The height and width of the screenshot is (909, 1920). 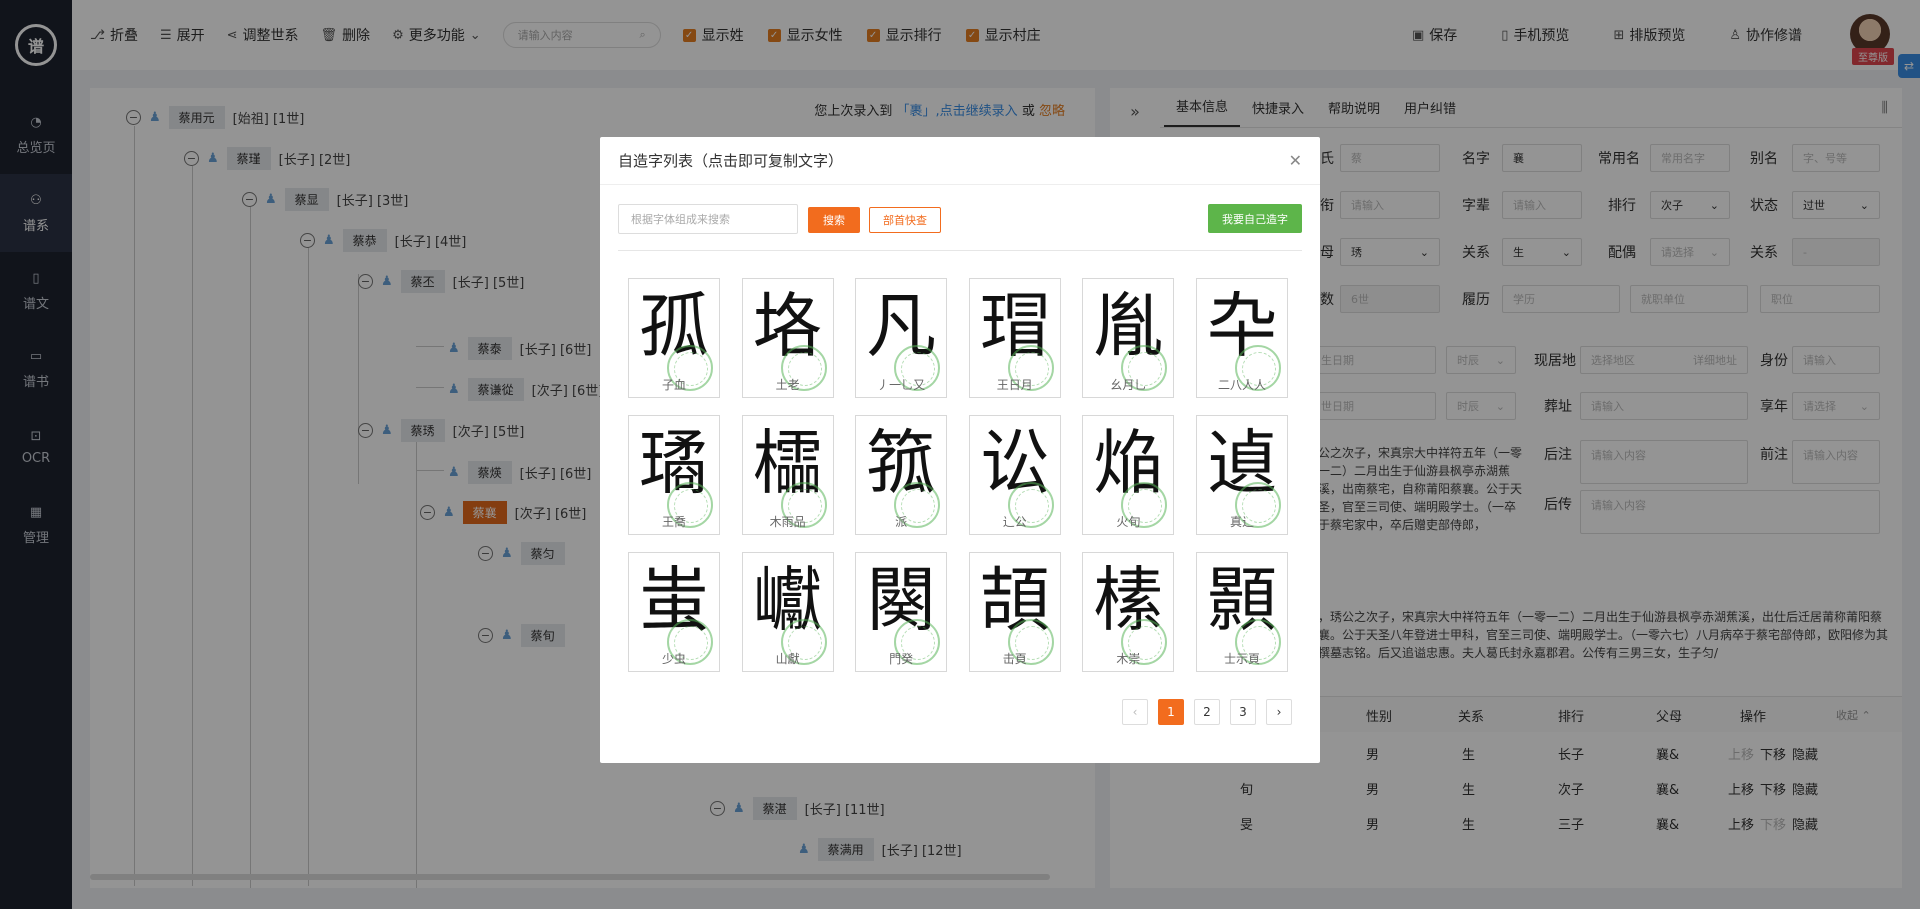 What do you see at coordinates (960, 219) in the screenshot?
I see `modal-search-bar: 根据字体组成来搜索 搜索 部首快查 我要自己造字` at bounding box center [960, 219].